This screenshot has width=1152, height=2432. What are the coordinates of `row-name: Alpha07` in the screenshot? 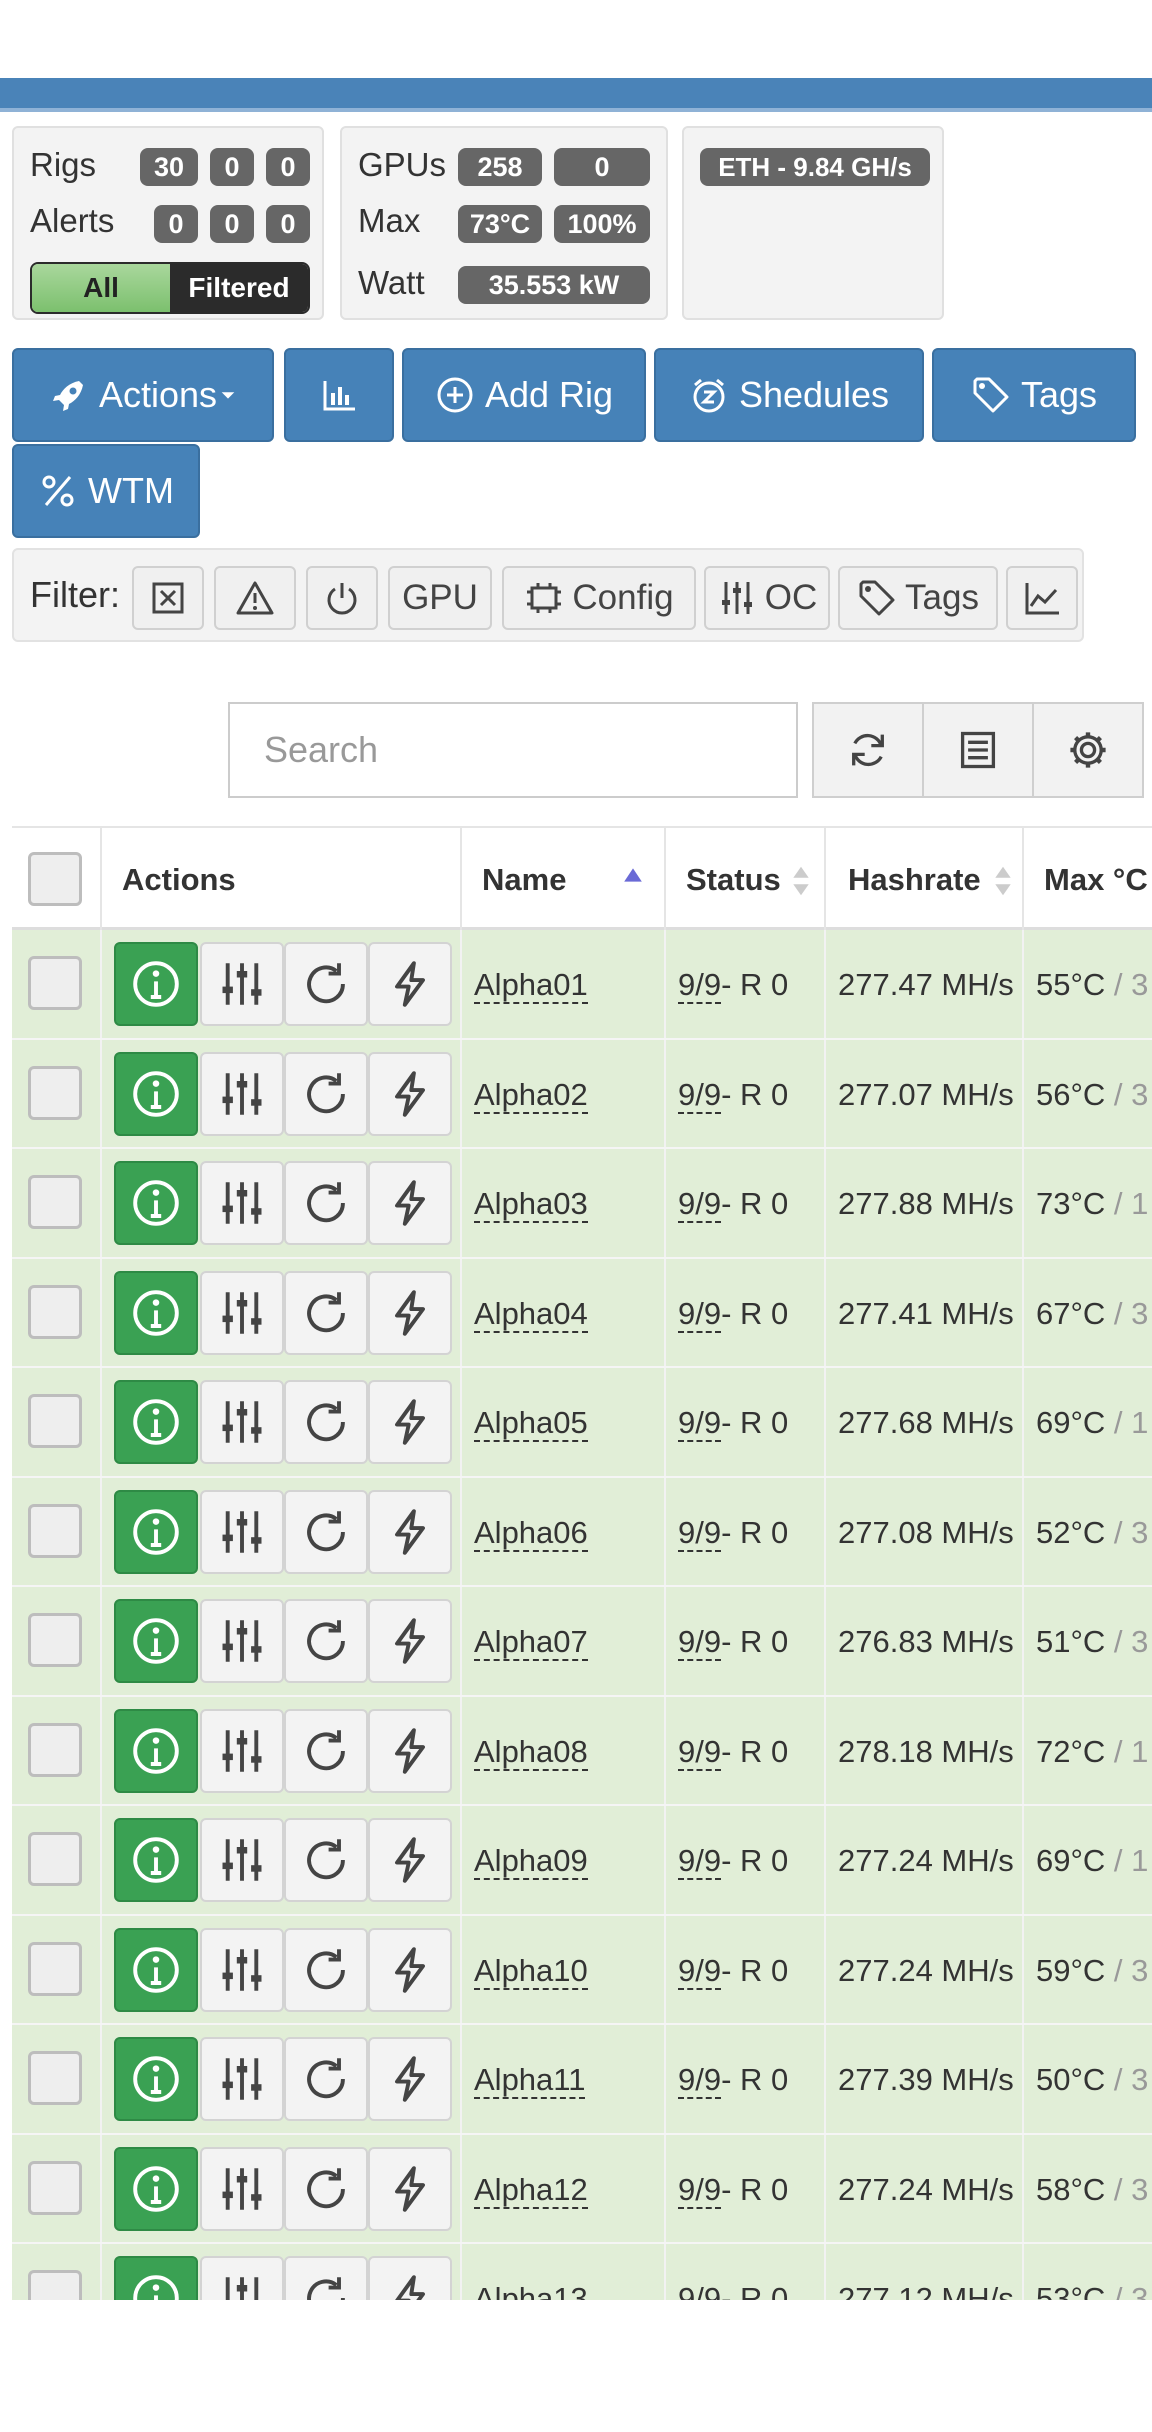 It's located at (531, 1643).